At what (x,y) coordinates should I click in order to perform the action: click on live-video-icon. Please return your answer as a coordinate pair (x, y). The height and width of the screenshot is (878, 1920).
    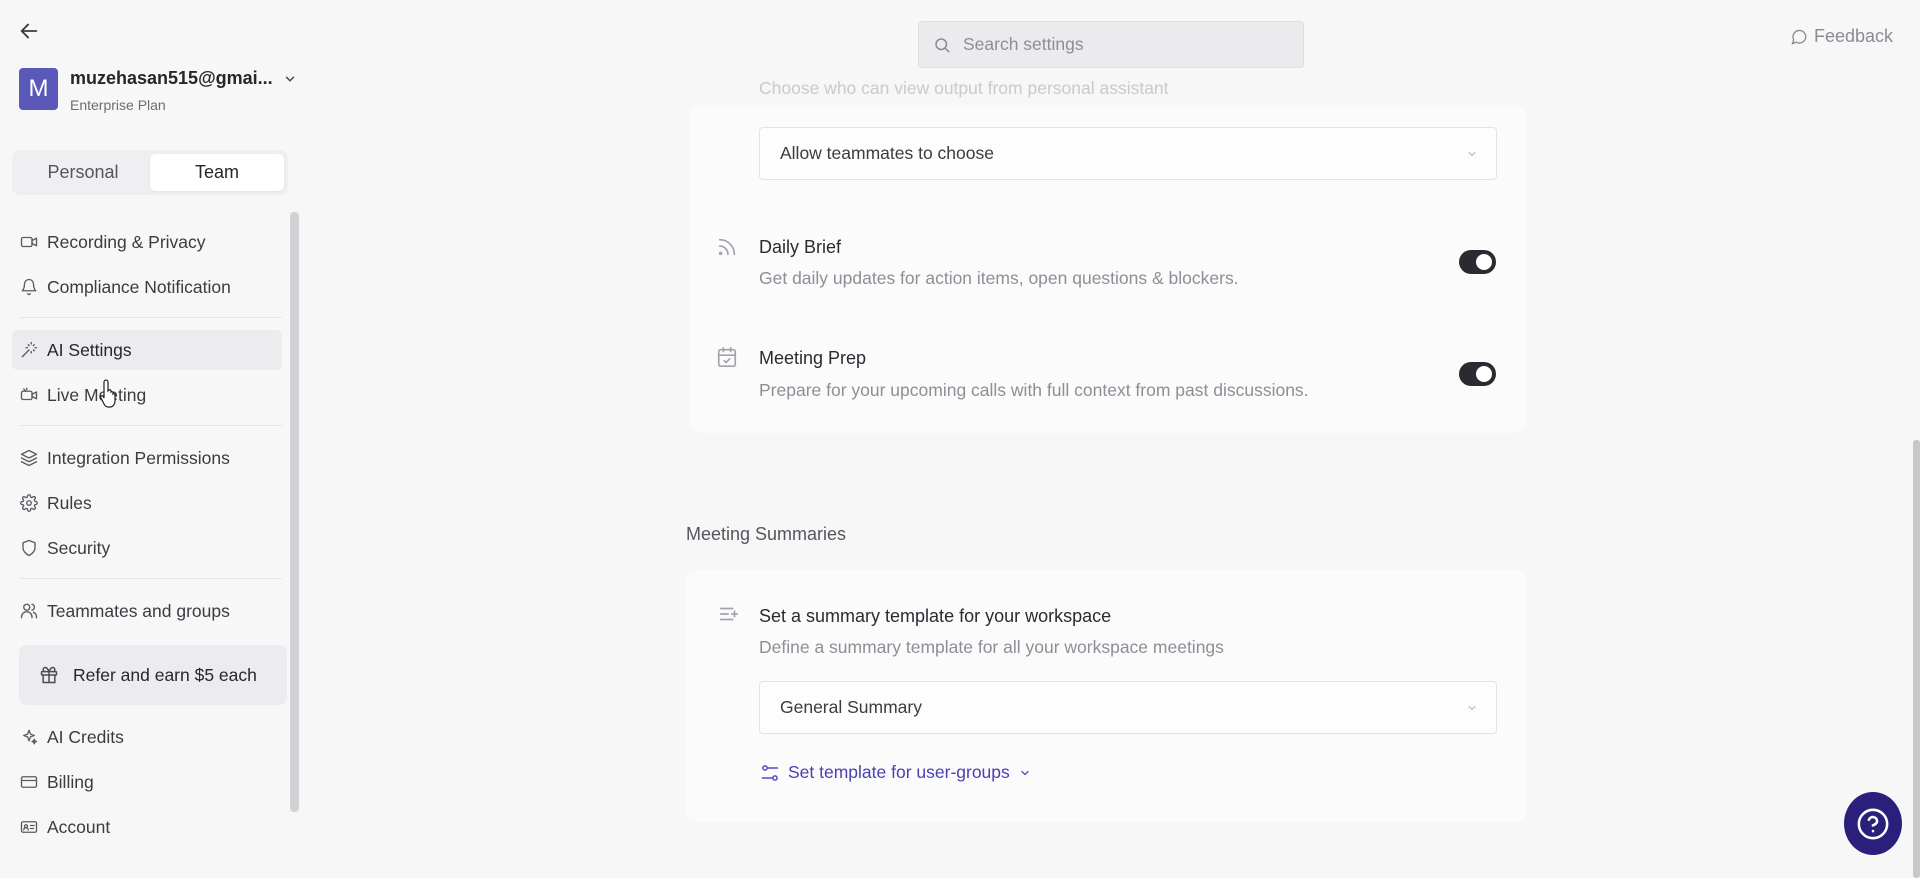
    Looking at the image, I should click on (29, 394).